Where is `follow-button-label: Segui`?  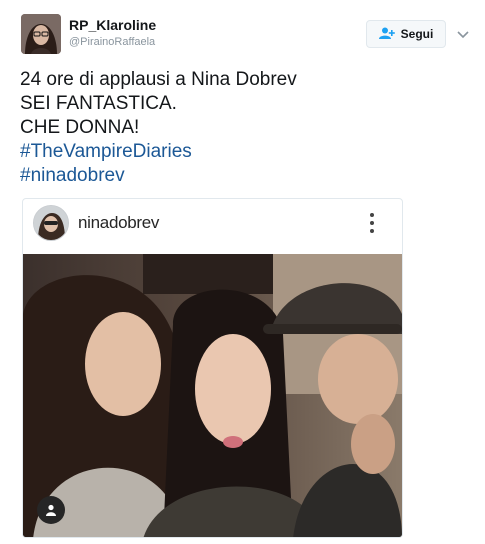 follow-button-label: Segui is located at coordinates (417, 34).